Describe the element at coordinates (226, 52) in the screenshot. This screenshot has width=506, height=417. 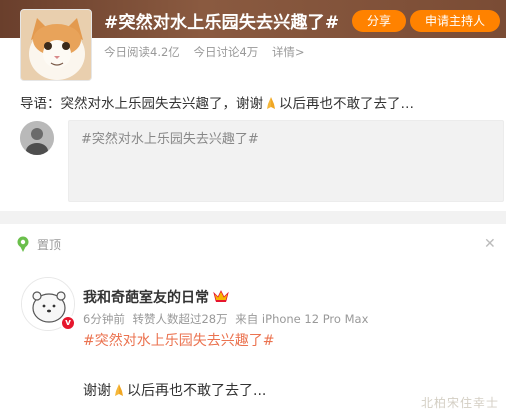
I see `discussions-count: 今日讨论4万` at that location.